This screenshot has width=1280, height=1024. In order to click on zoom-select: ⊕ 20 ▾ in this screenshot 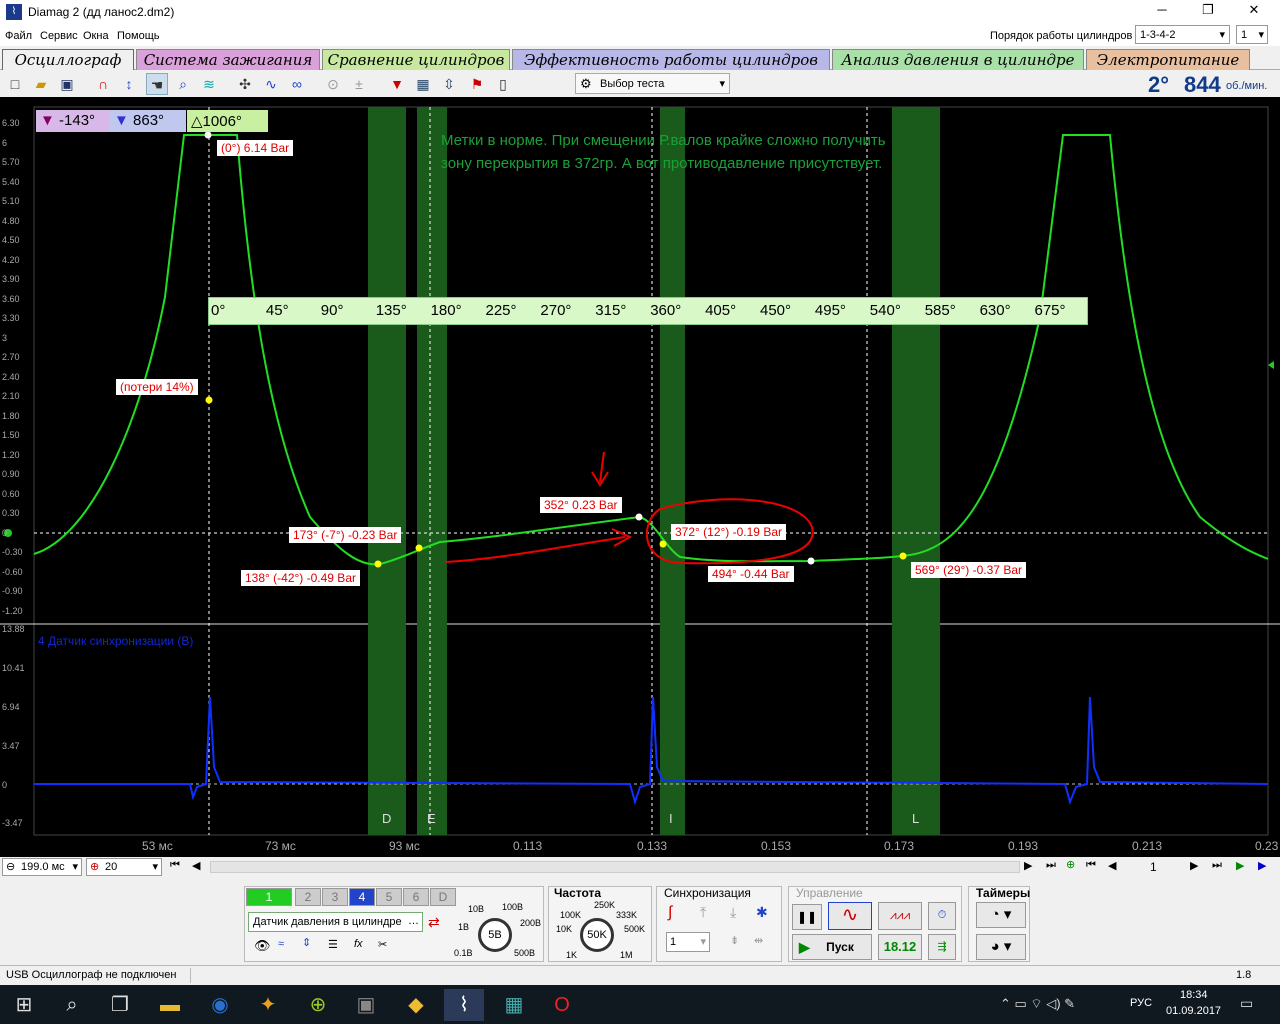, I will do `click(124, 867)`.